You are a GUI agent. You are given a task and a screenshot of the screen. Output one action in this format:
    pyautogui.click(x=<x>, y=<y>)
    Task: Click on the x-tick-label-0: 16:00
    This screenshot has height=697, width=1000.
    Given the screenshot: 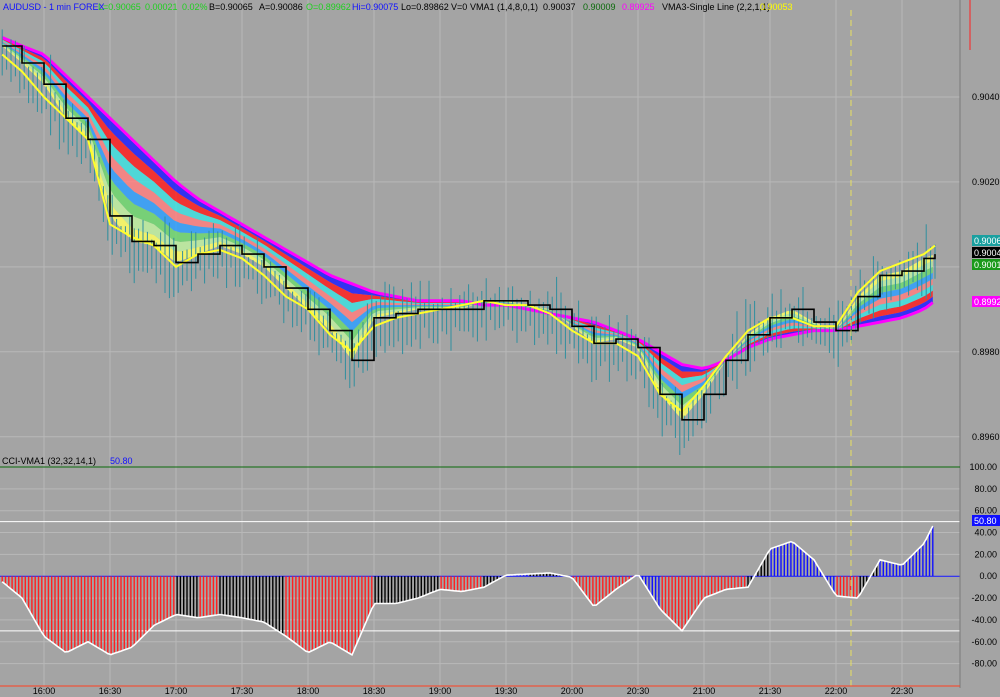 What is the action you would take?
    pyautogui.click(x=44, y=691)
    